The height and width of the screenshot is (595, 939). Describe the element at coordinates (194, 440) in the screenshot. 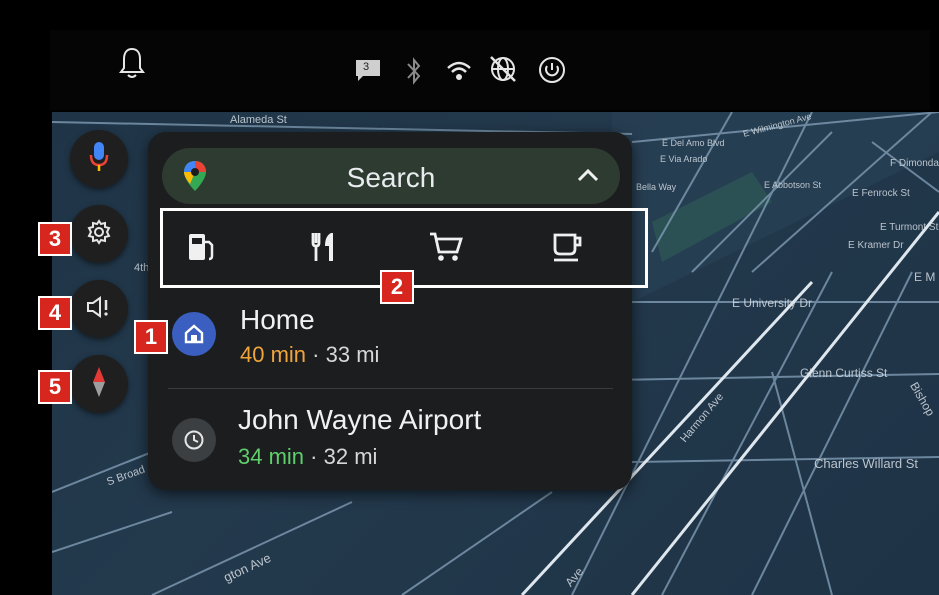

I see `history-clock-icon` at that location.